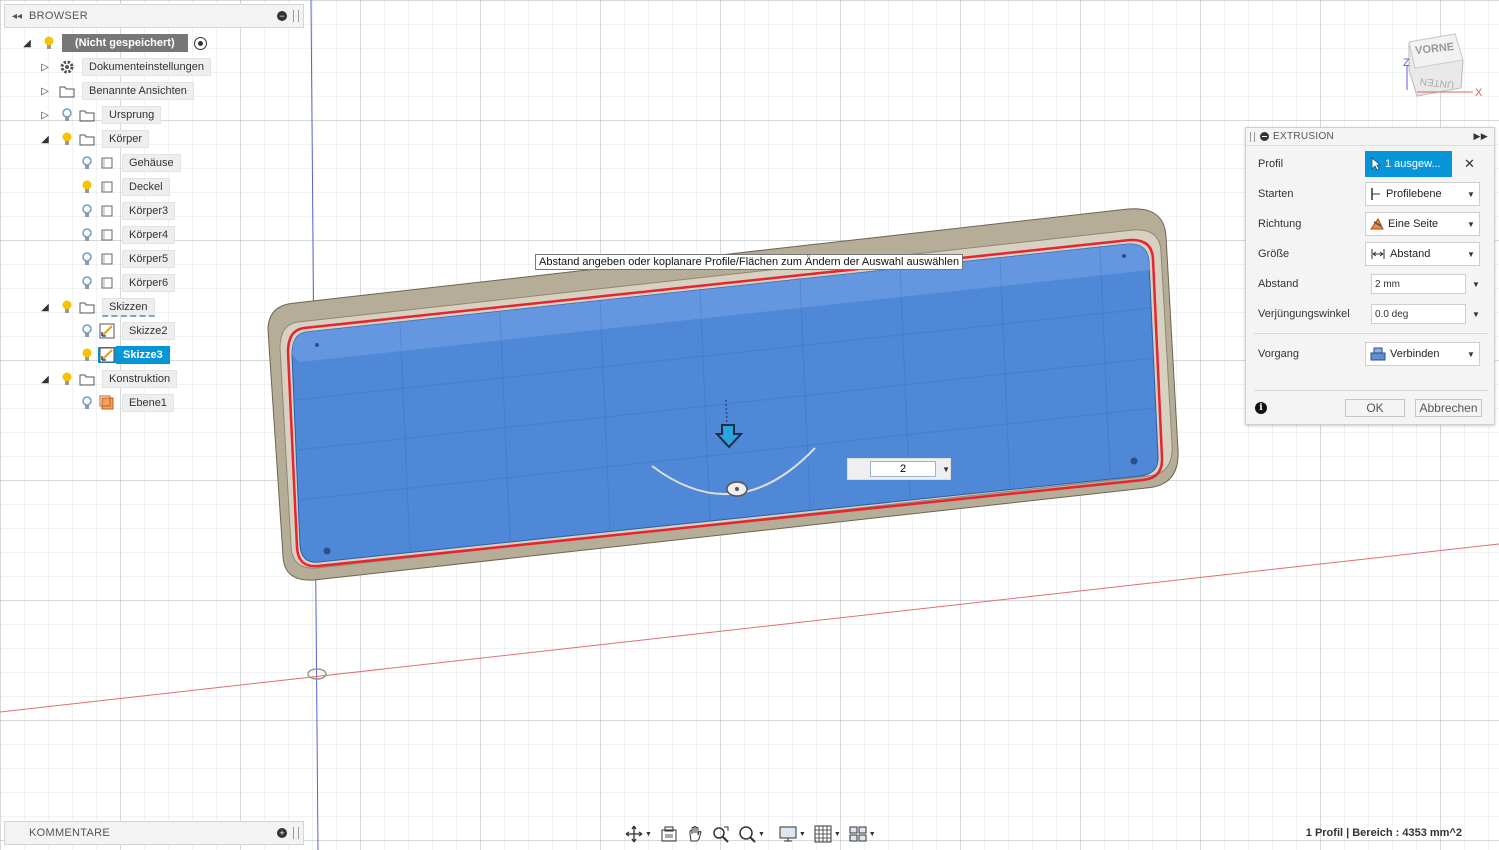  Describe the element at coordinates (1422, 224) in the screenshot. I see `direction-select: Eine Seite ▼` at that location.